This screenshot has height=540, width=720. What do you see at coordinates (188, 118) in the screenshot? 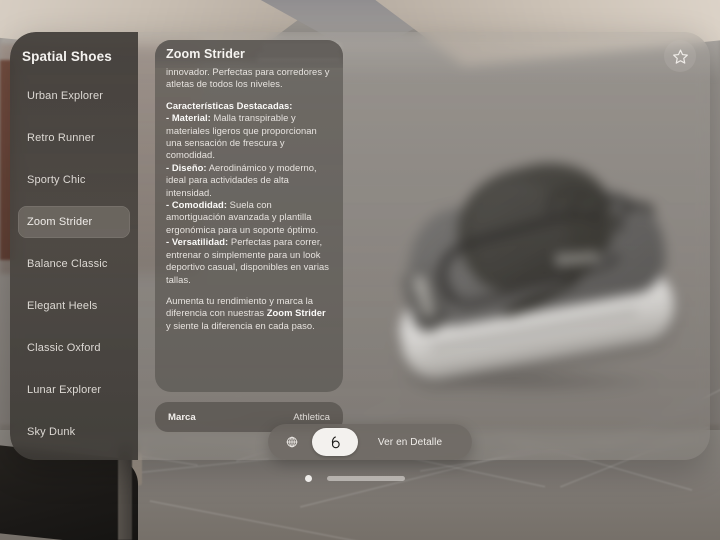
I see `feature-material-label: - Material:` at bounding box center [188, 118].